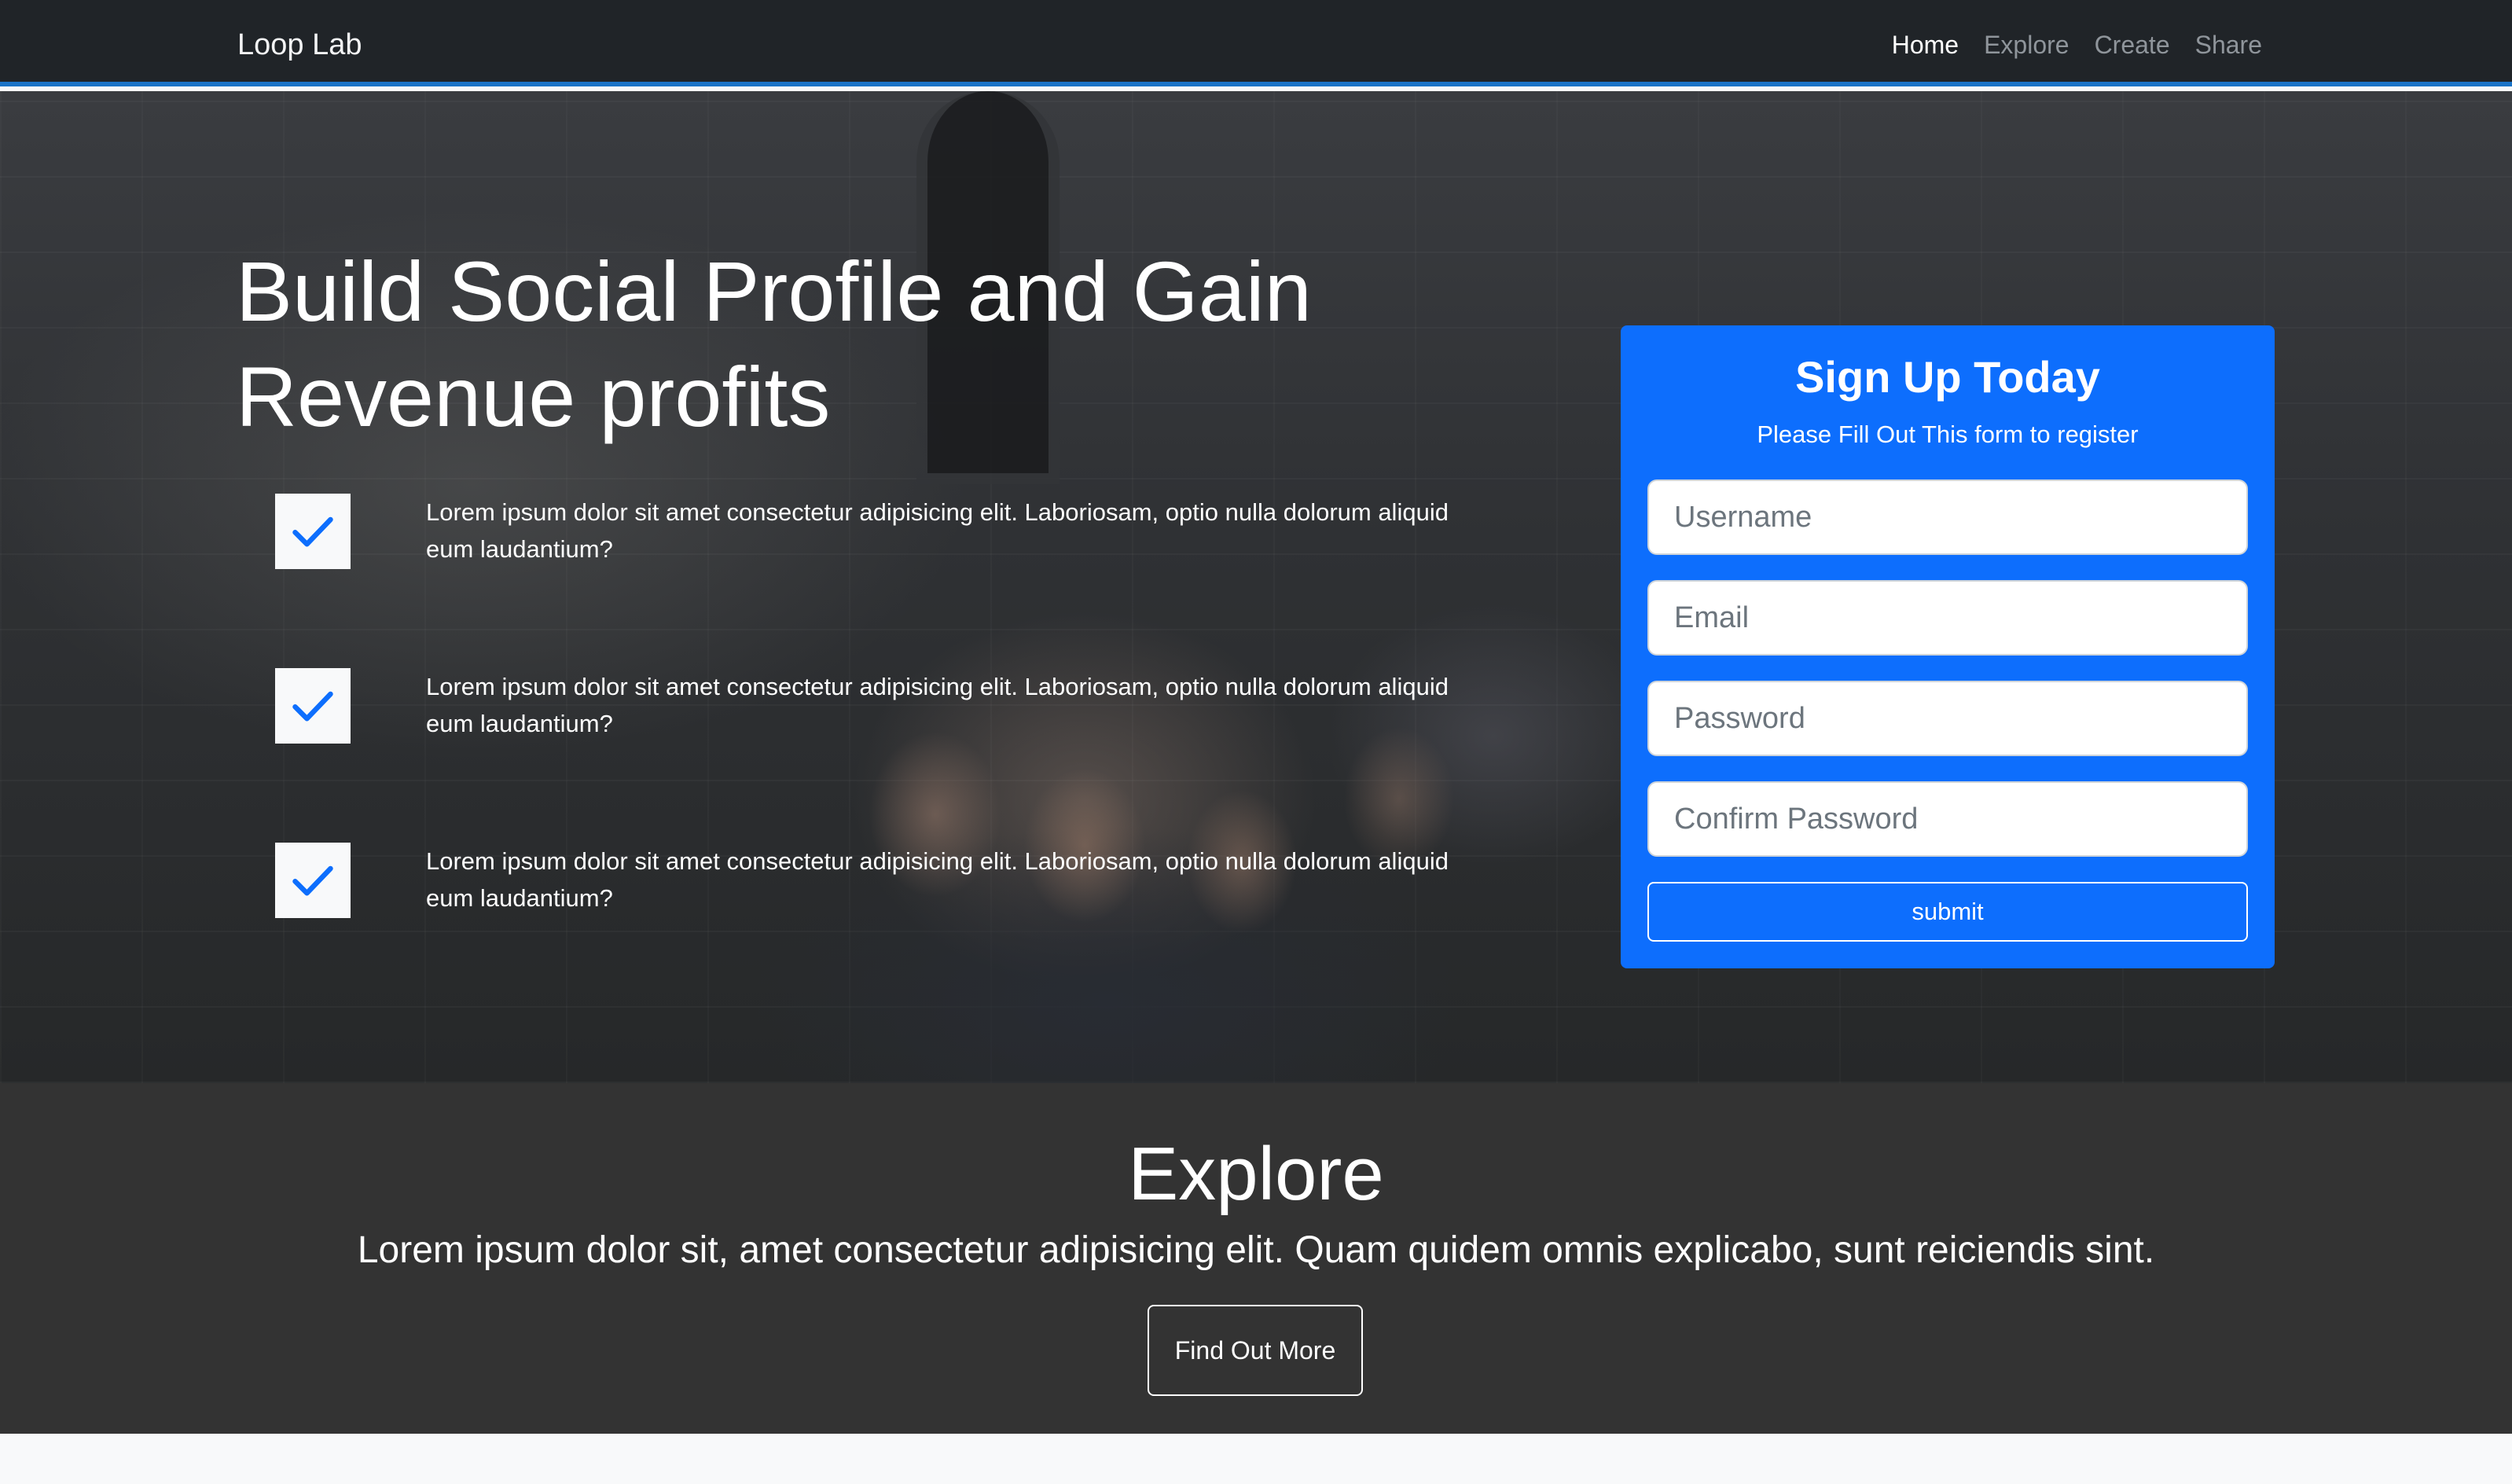  I want to click on submit-button: submit, so click(1948, 912).